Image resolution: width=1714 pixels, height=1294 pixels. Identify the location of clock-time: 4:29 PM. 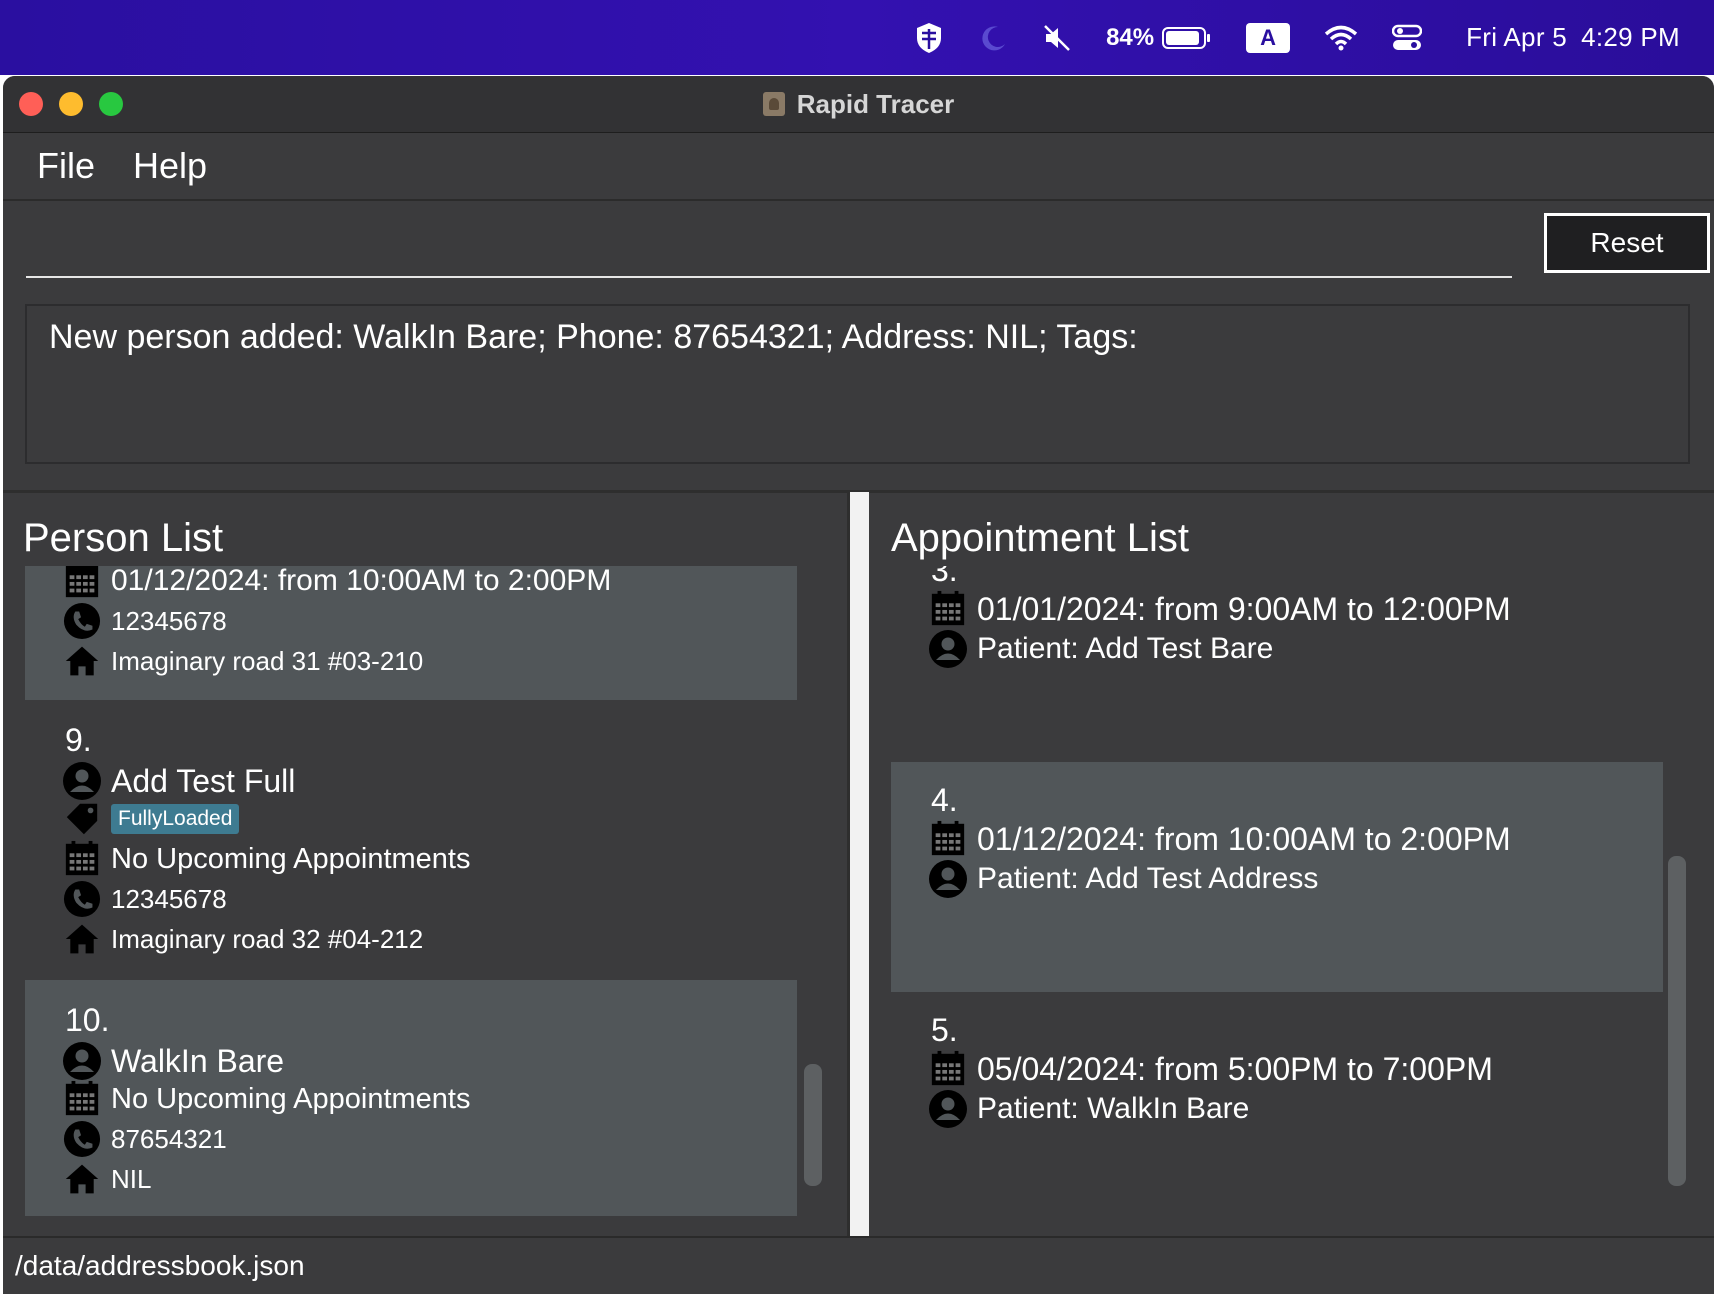
(1630, 37).